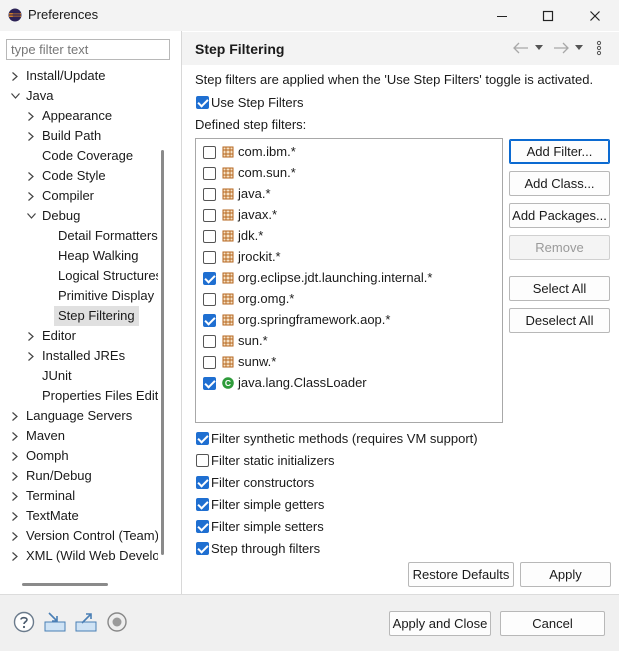 The image size is (619, 651). What do you see at coordinates (79, 156) in the screenshot?
I see `tree-item: Code Coverage` at bounding box center [79, 156].